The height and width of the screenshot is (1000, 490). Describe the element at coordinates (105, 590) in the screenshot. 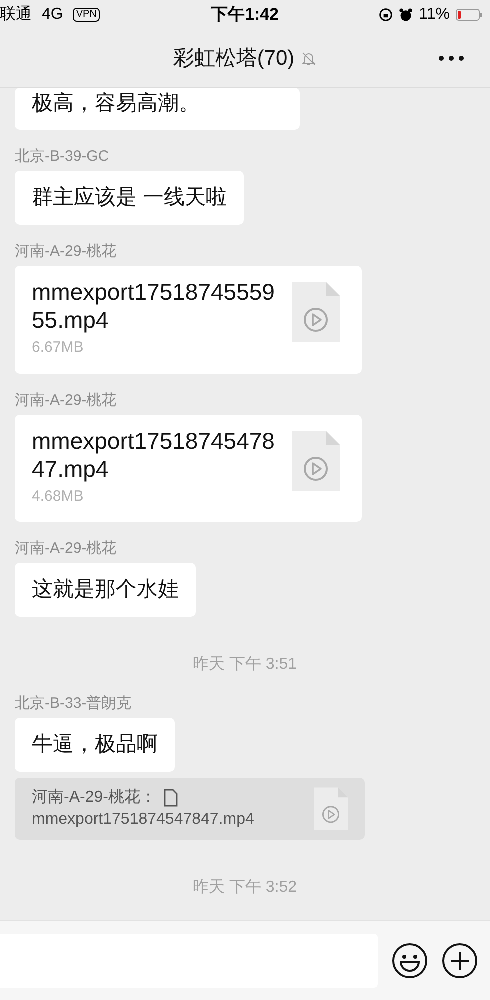

I see `message-bubble: 这就是那个水娃` at that location.